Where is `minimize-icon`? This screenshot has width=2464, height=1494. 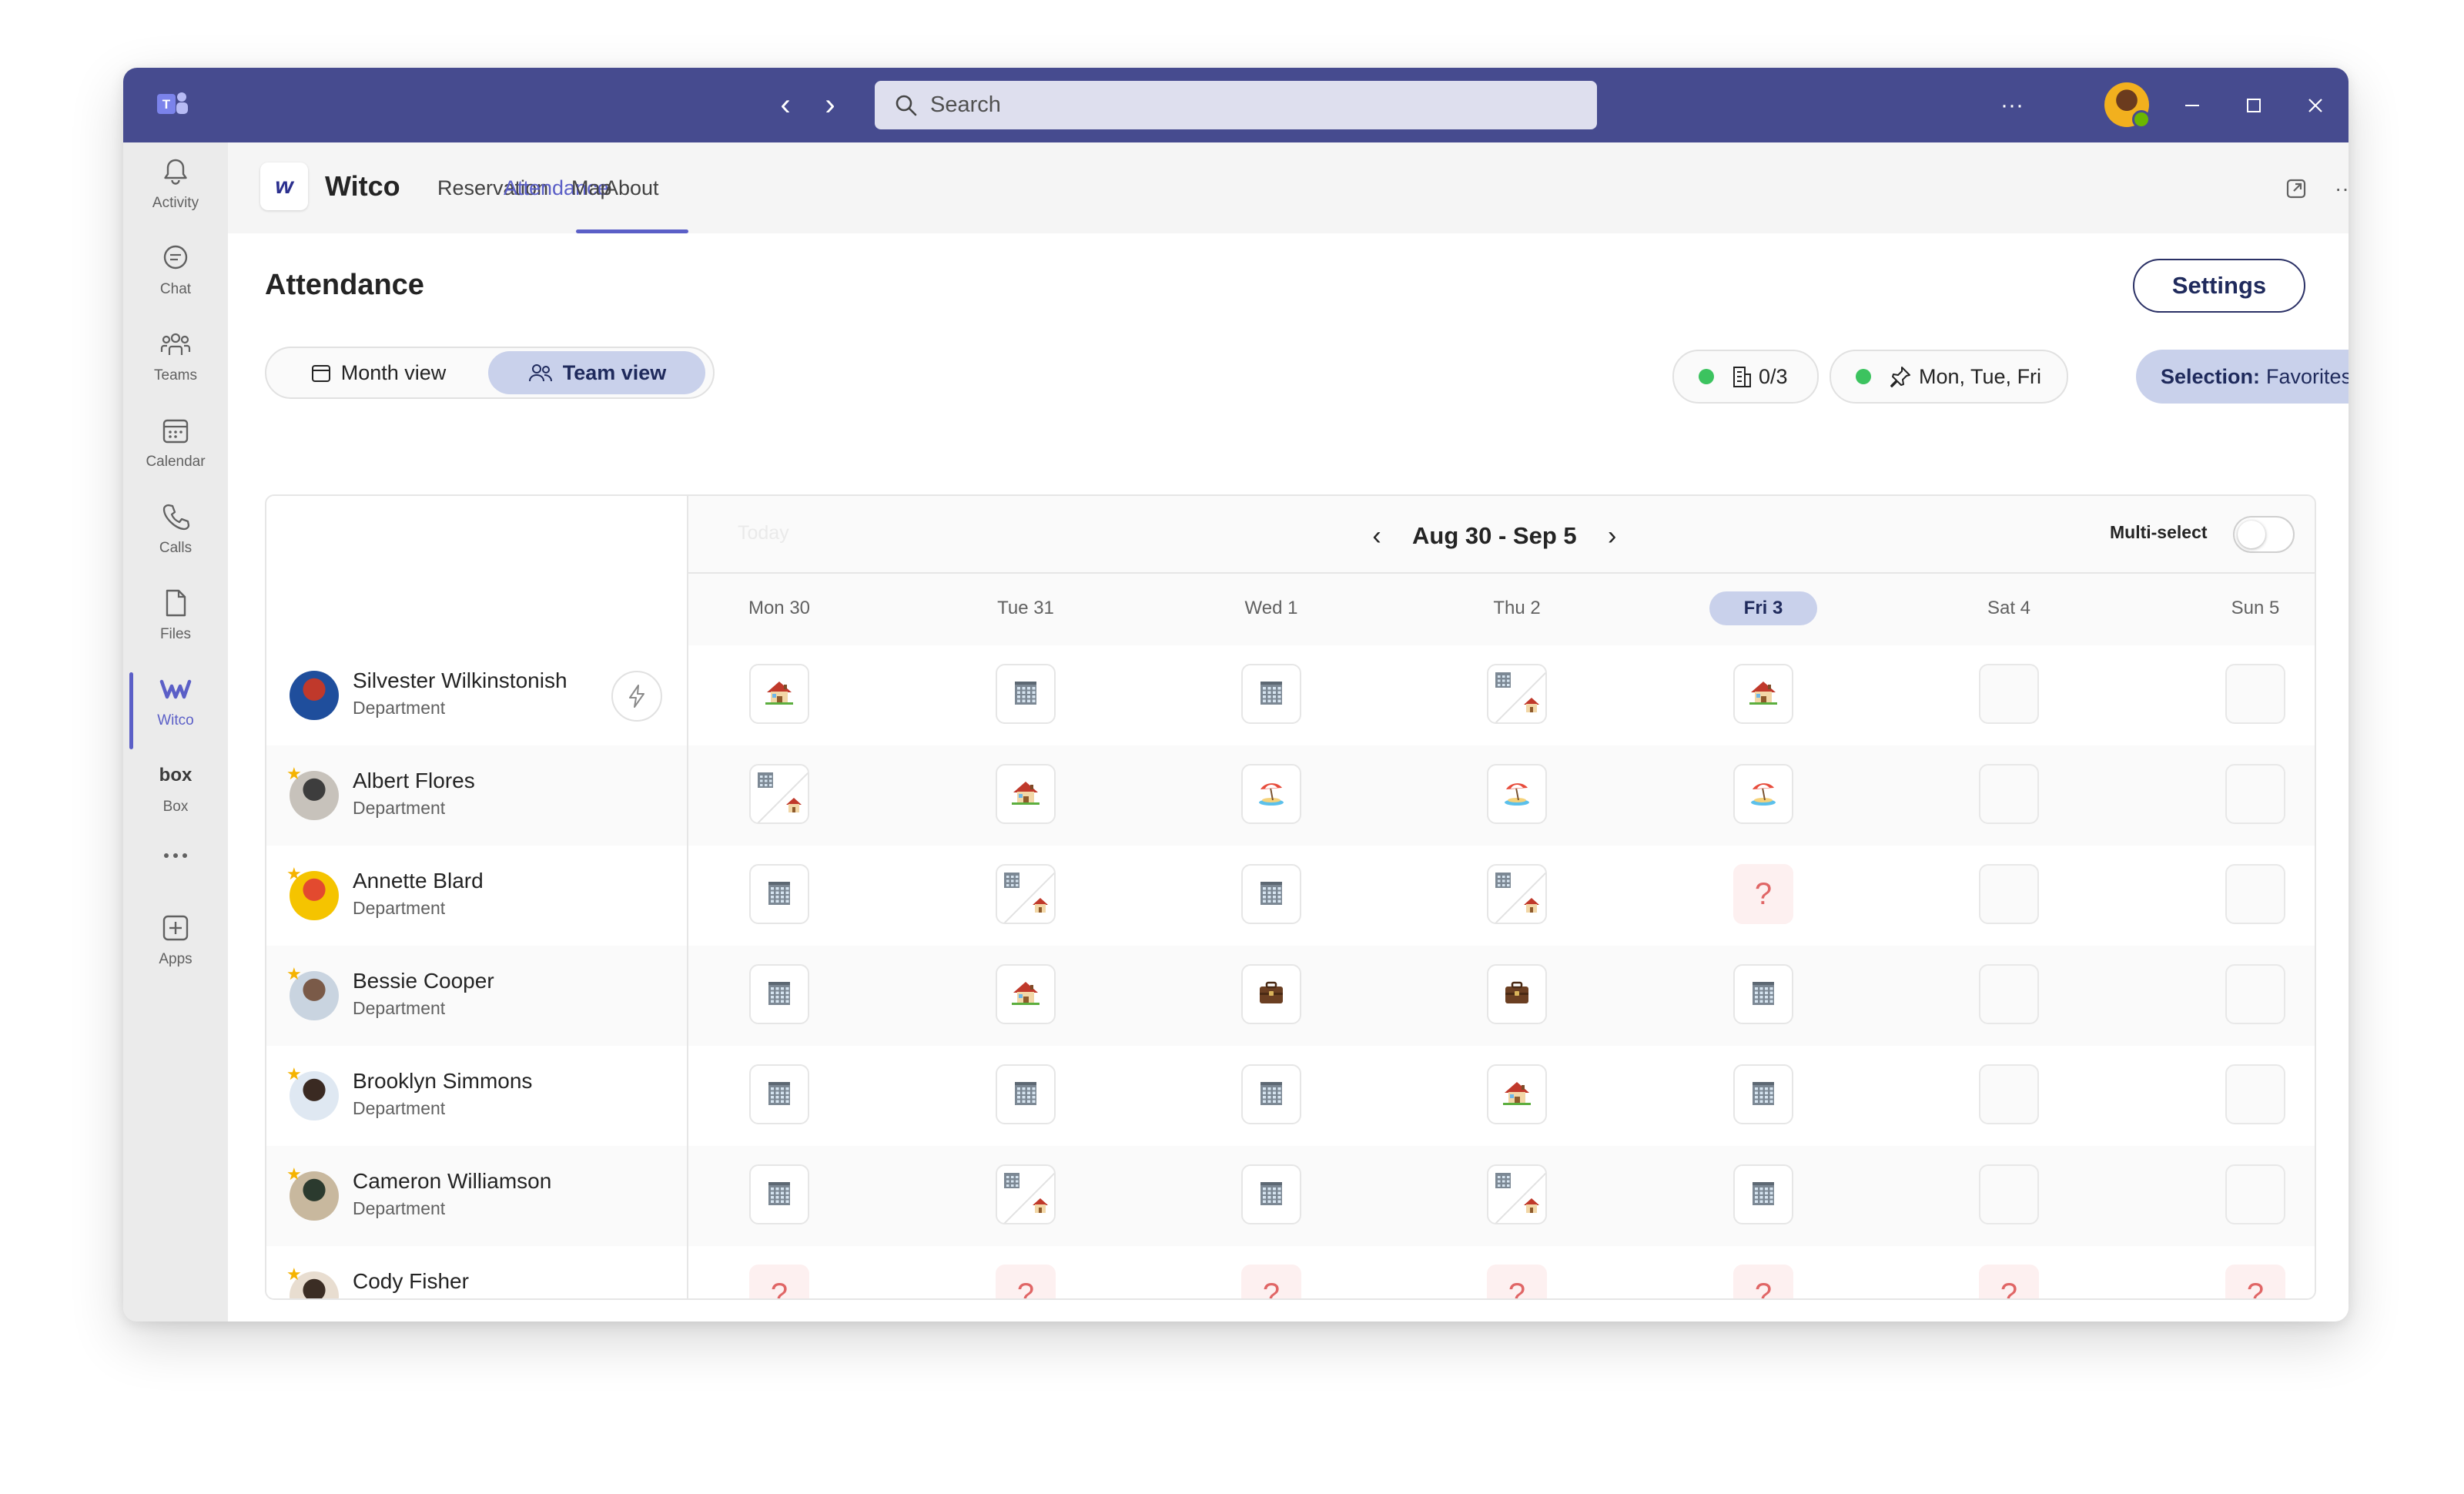
minimize-icon is located at coordinates (2192, 106).